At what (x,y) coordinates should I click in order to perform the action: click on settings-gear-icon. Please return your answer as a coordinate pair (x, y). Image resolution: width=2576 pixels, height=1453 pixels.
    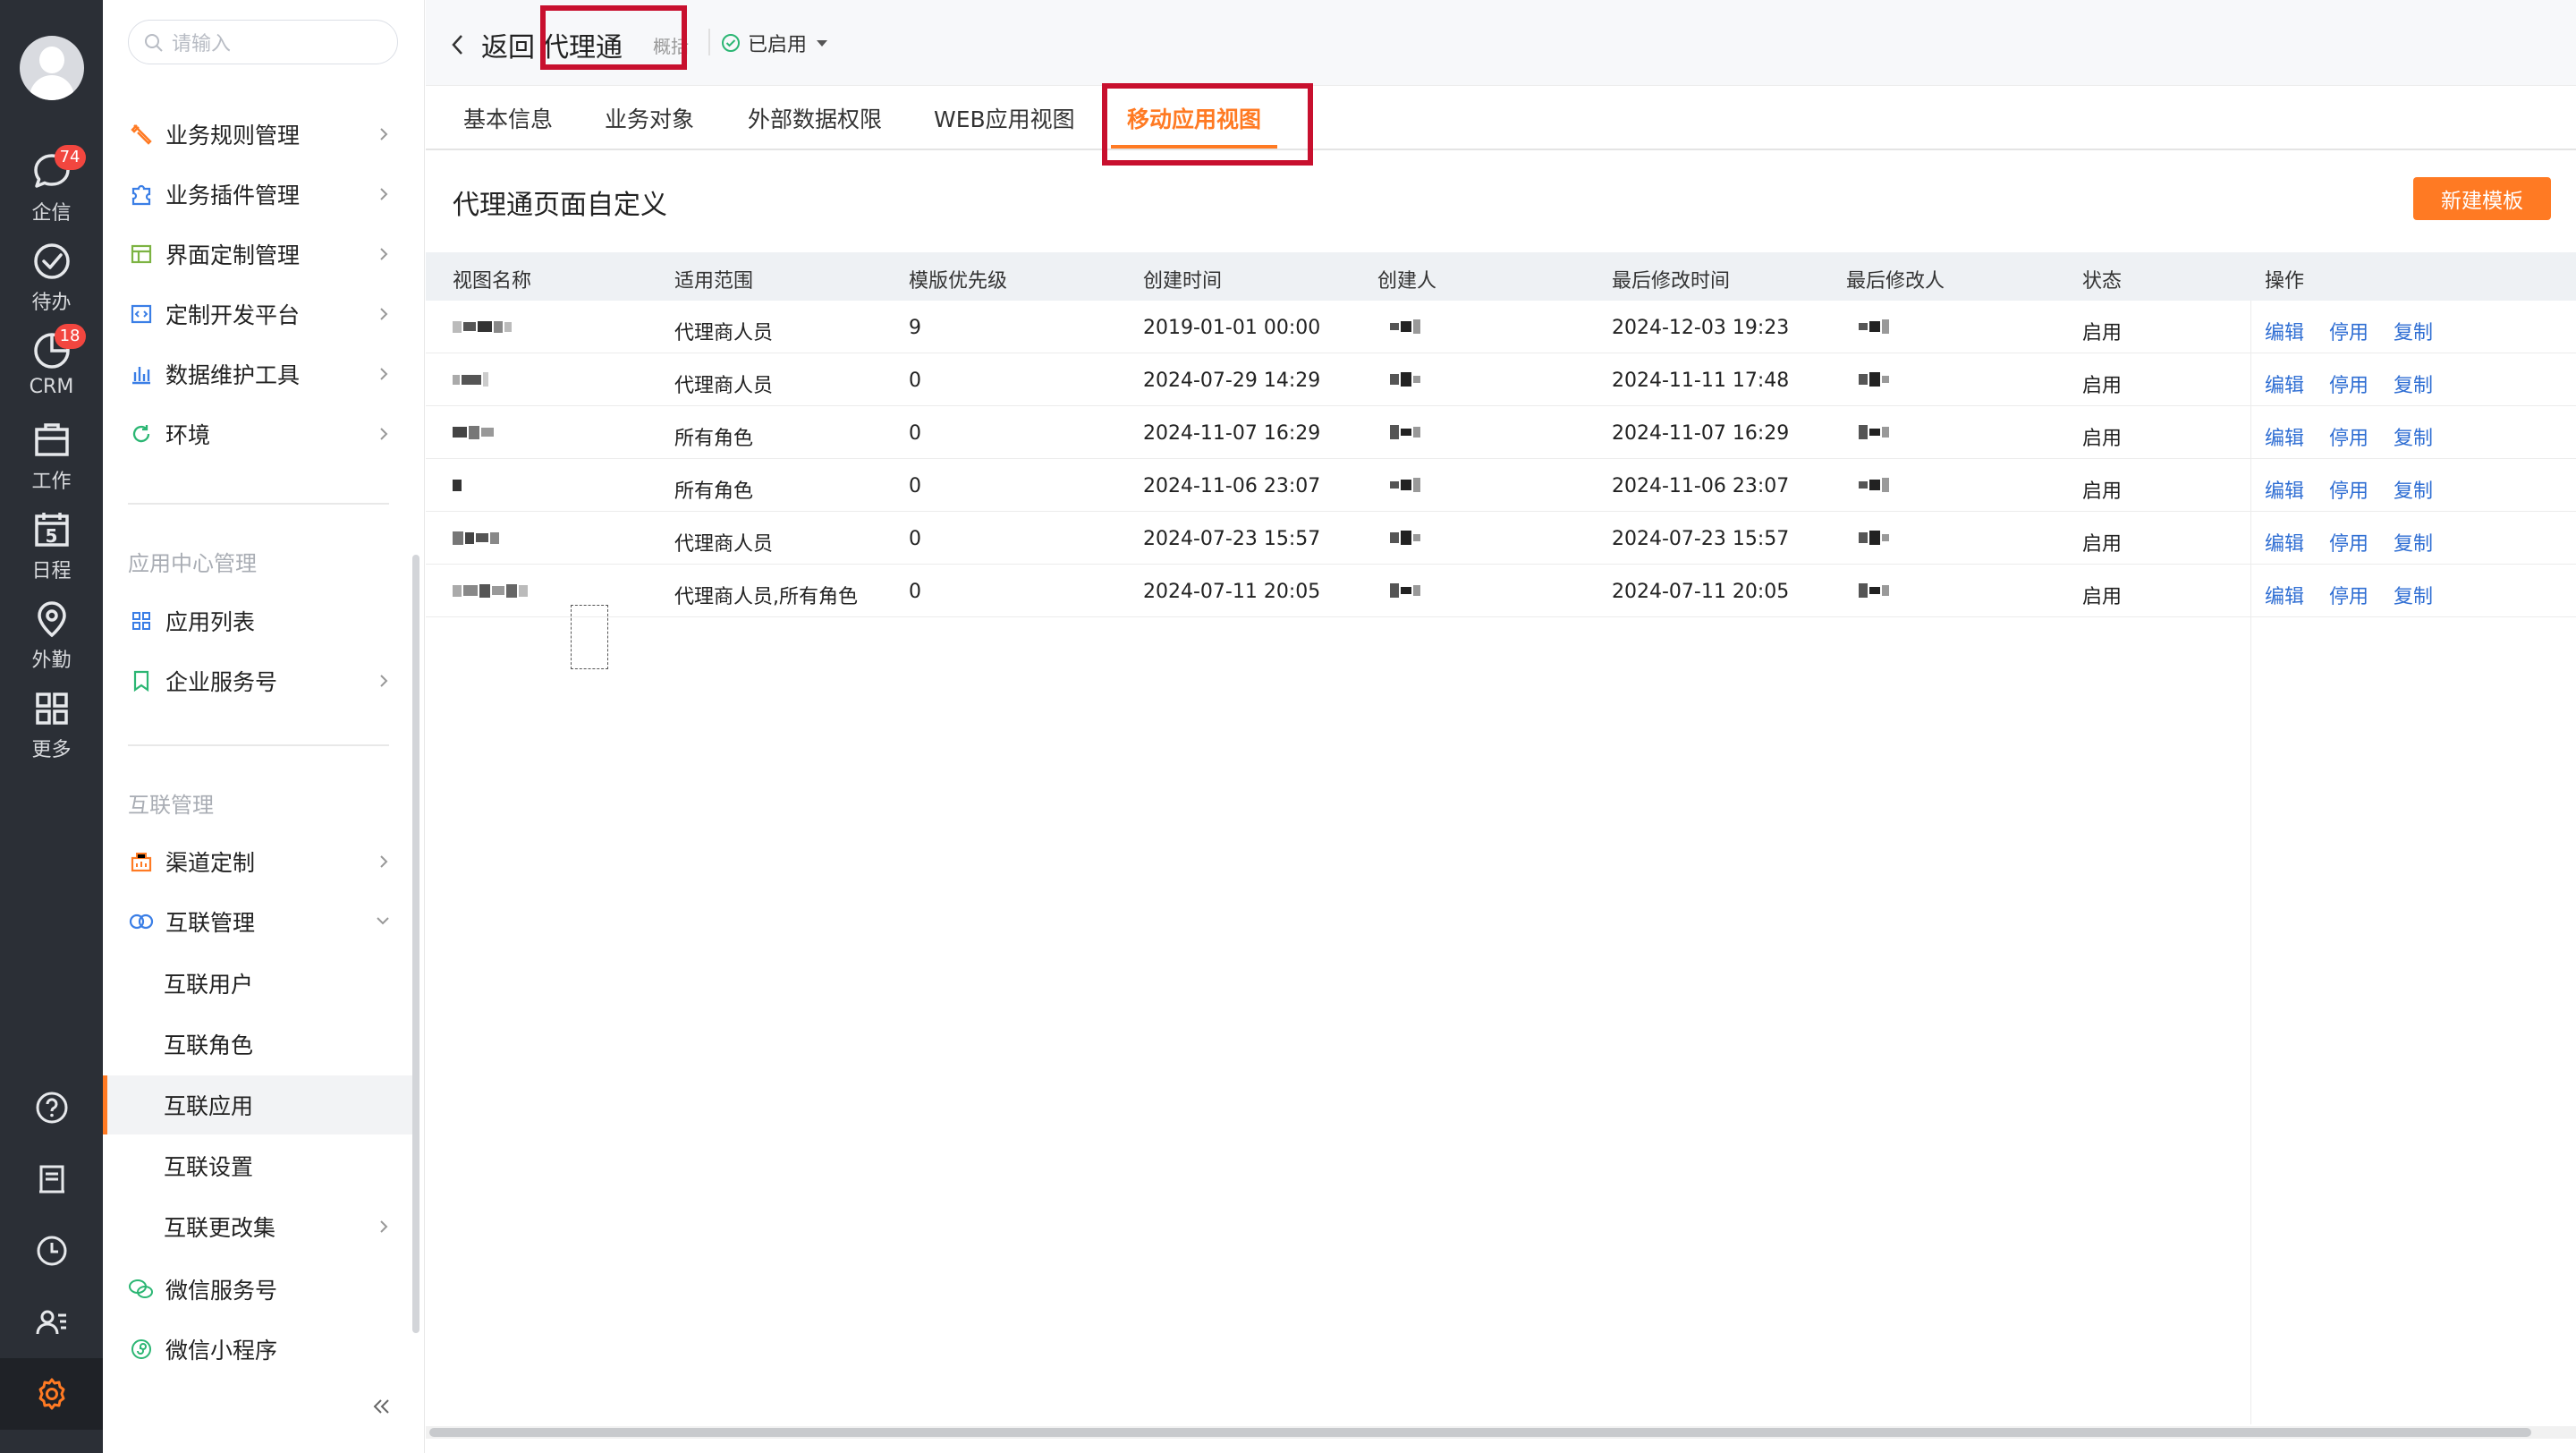
    Looking at the image, I should click on (51, 1394).